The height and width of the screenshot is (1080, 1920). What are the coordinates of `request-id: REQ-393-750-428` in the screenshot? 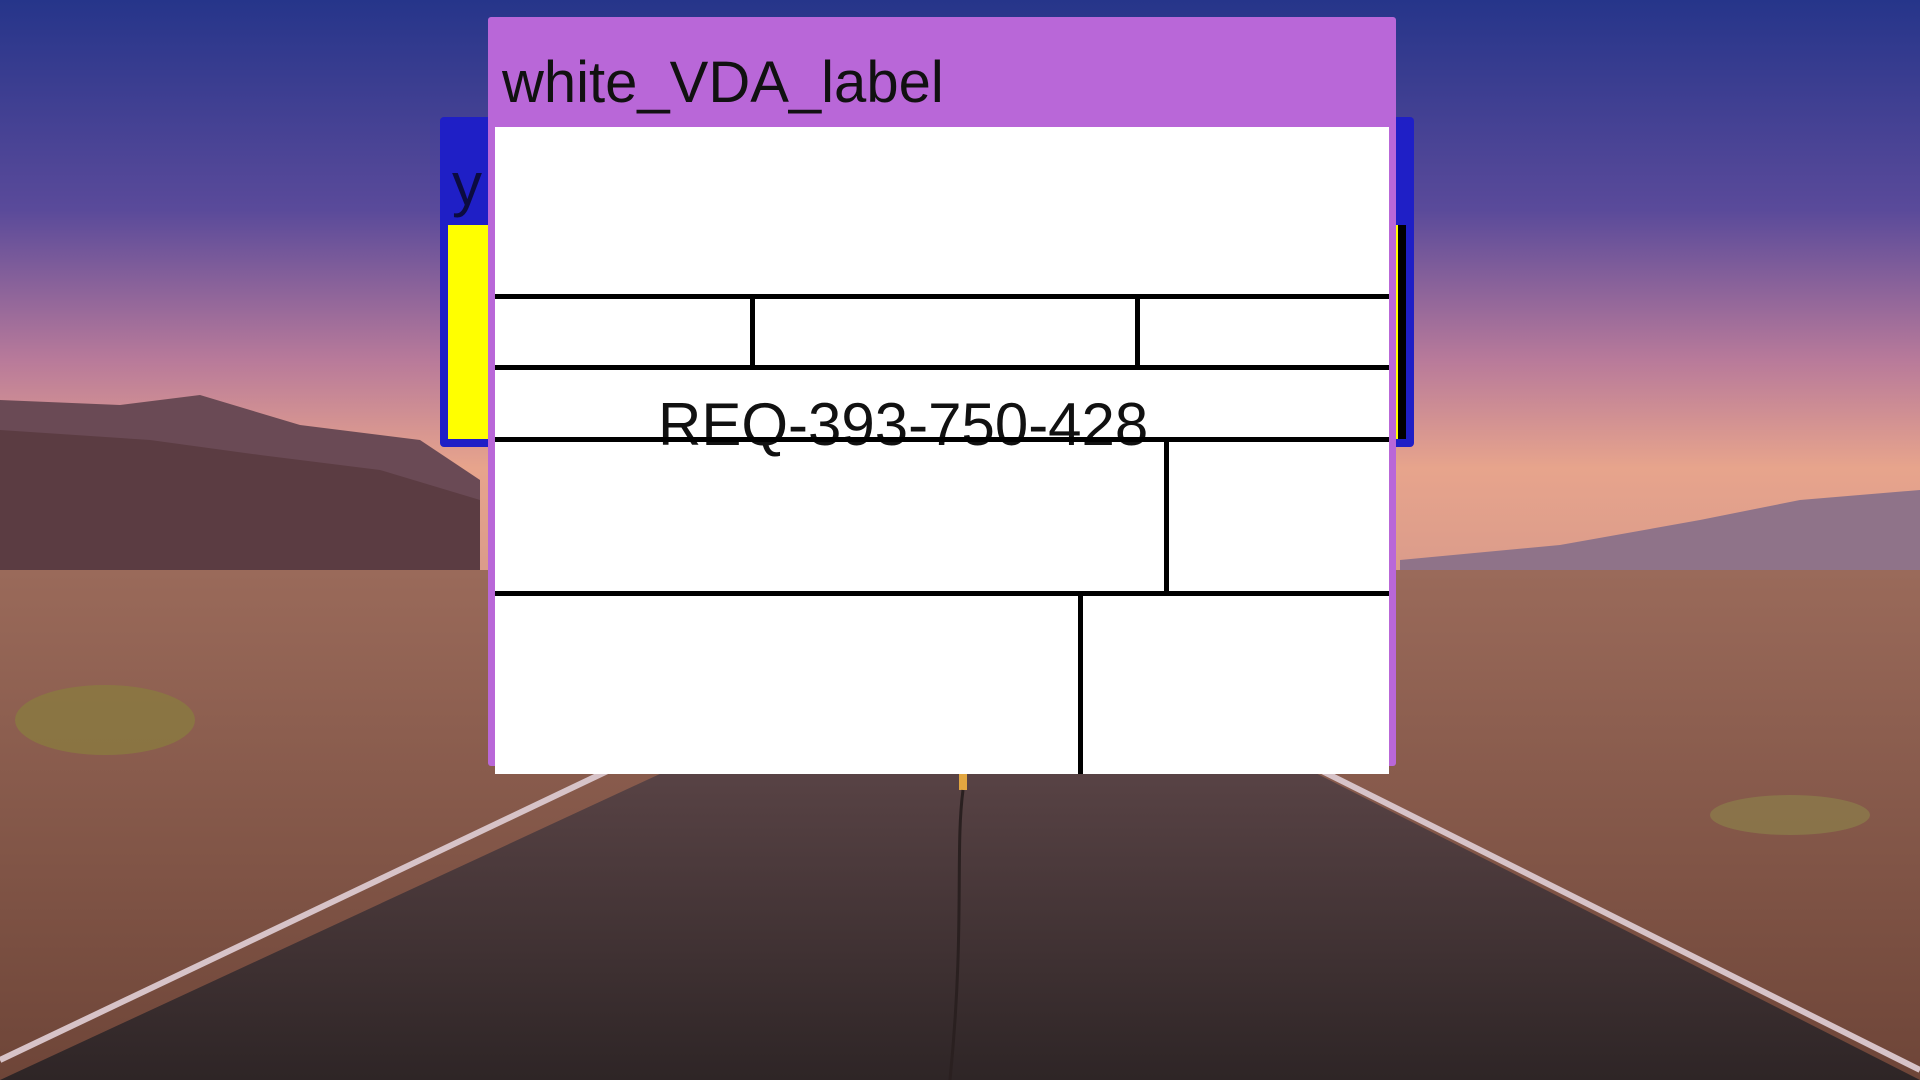 It's located at (903, 424).